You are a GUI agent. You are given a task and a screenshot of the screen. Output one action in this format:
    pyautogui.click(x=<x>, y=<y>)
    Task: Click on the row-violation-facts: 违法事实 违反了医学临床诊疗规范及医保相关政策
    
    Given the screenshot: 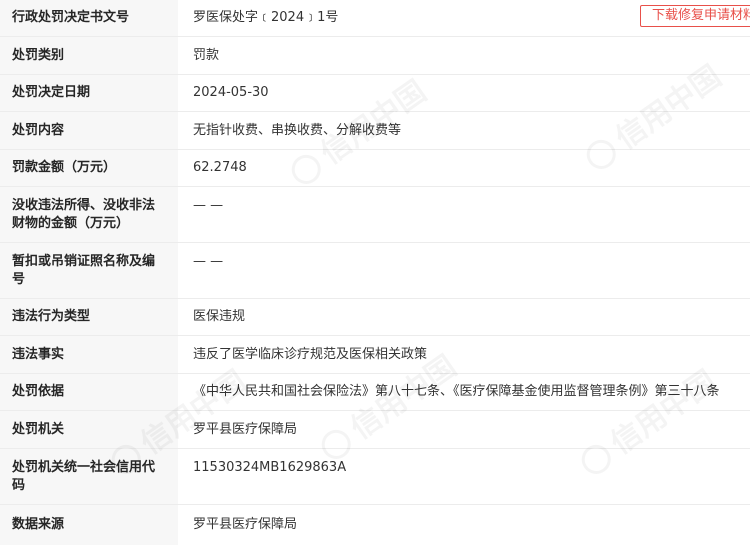 What is the action you would take?
    pyautogui.click(x=375, y=355)
    